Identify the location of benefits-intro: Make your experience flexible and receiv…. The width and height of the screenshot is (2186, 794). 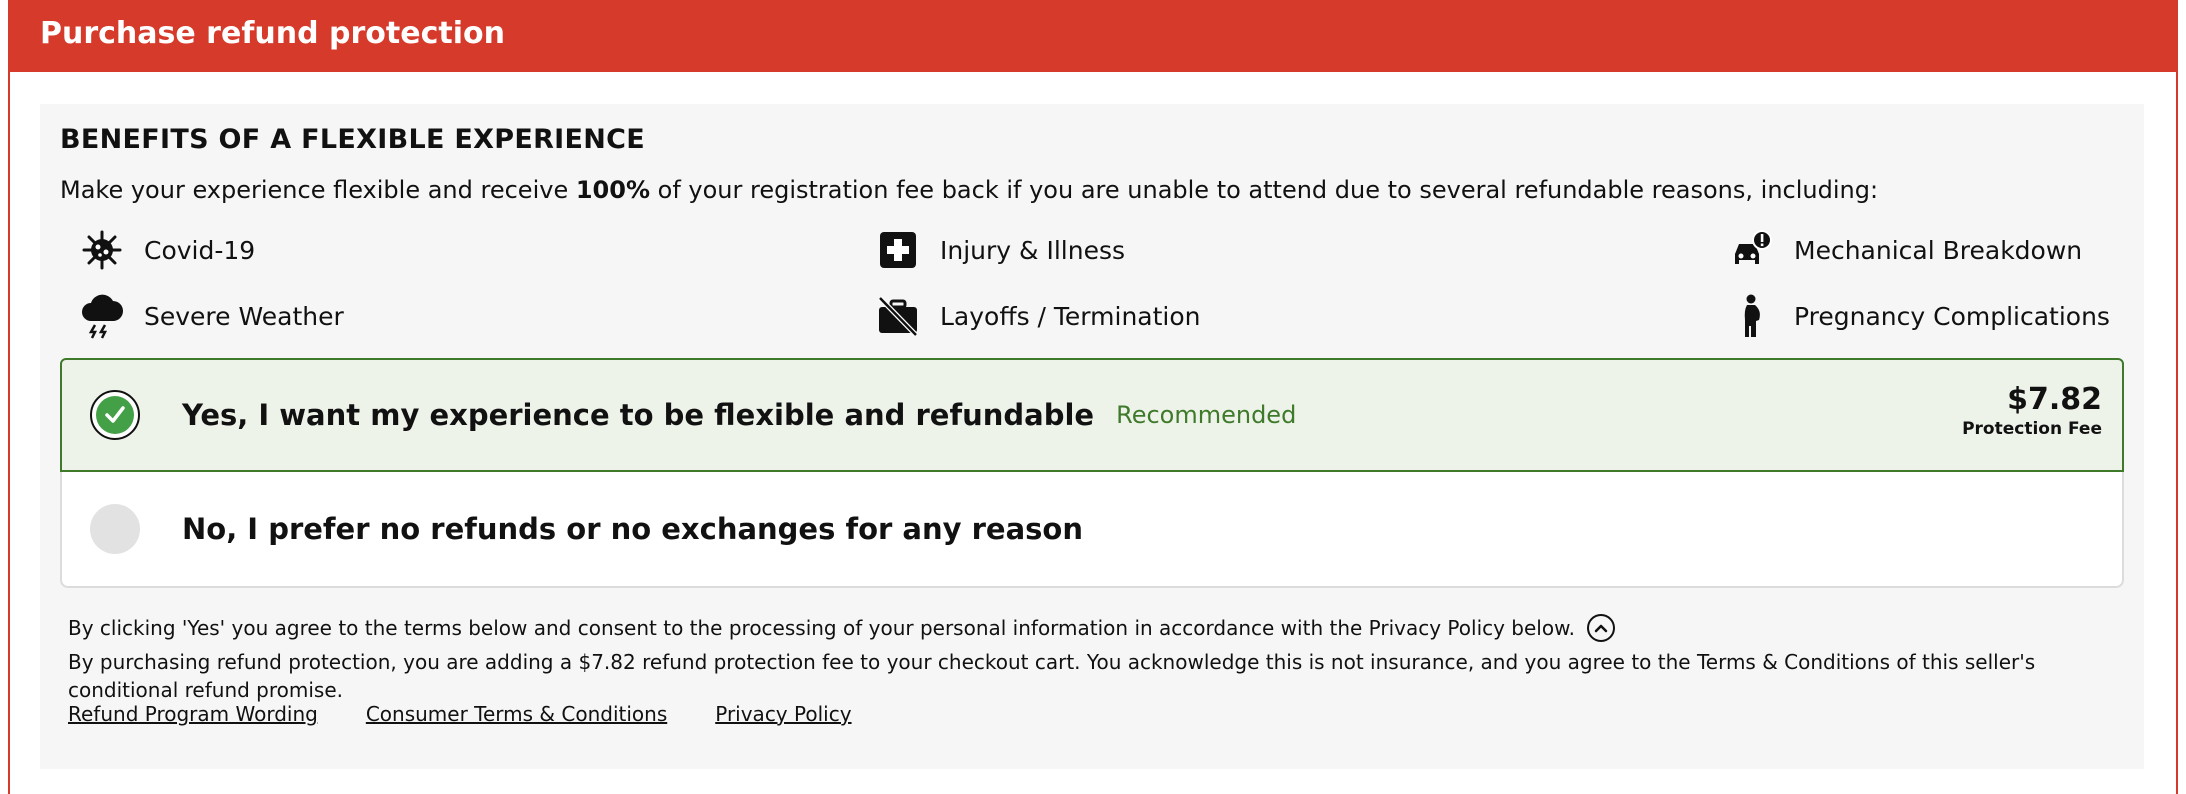
(969, 190).